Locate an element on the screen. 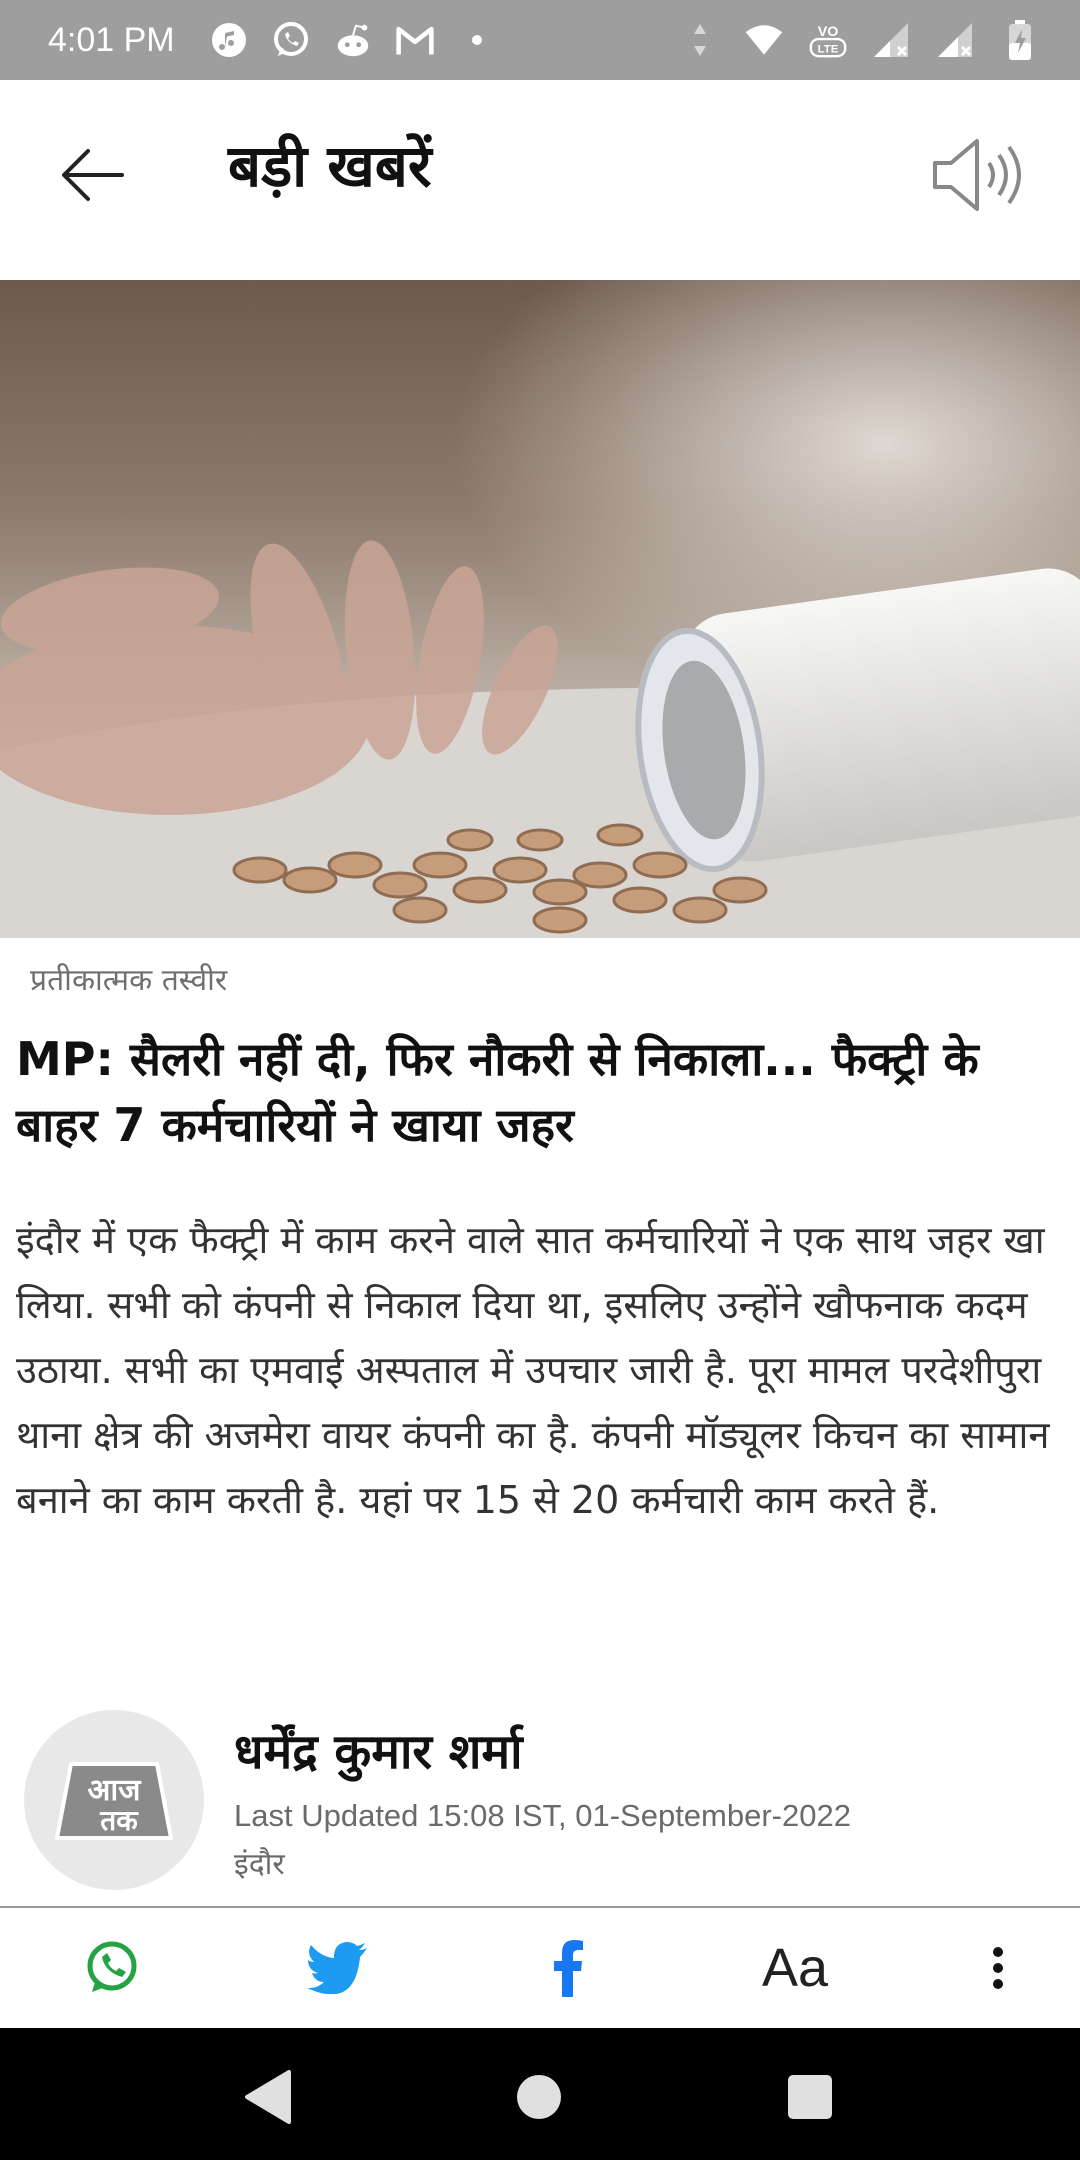 The height and width of the screenshot is (2160, 1080). svg-text: आज is located at coordinates (115, 1790).